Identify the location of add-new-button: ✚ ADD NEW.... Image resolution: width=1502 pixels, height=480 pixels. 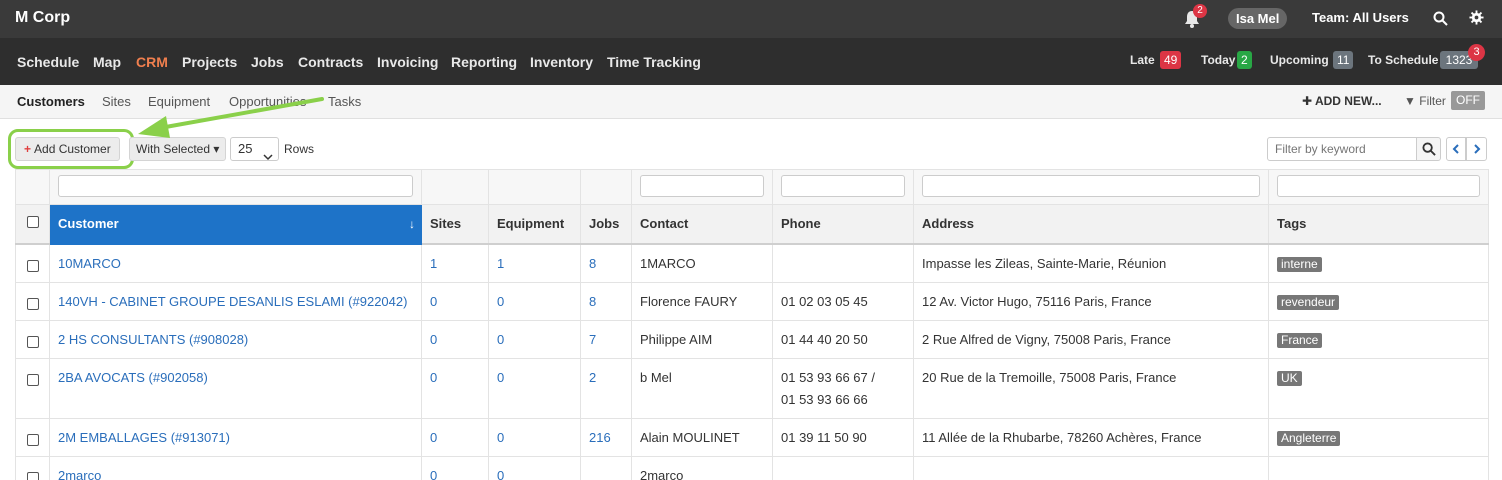
(1342, 101).